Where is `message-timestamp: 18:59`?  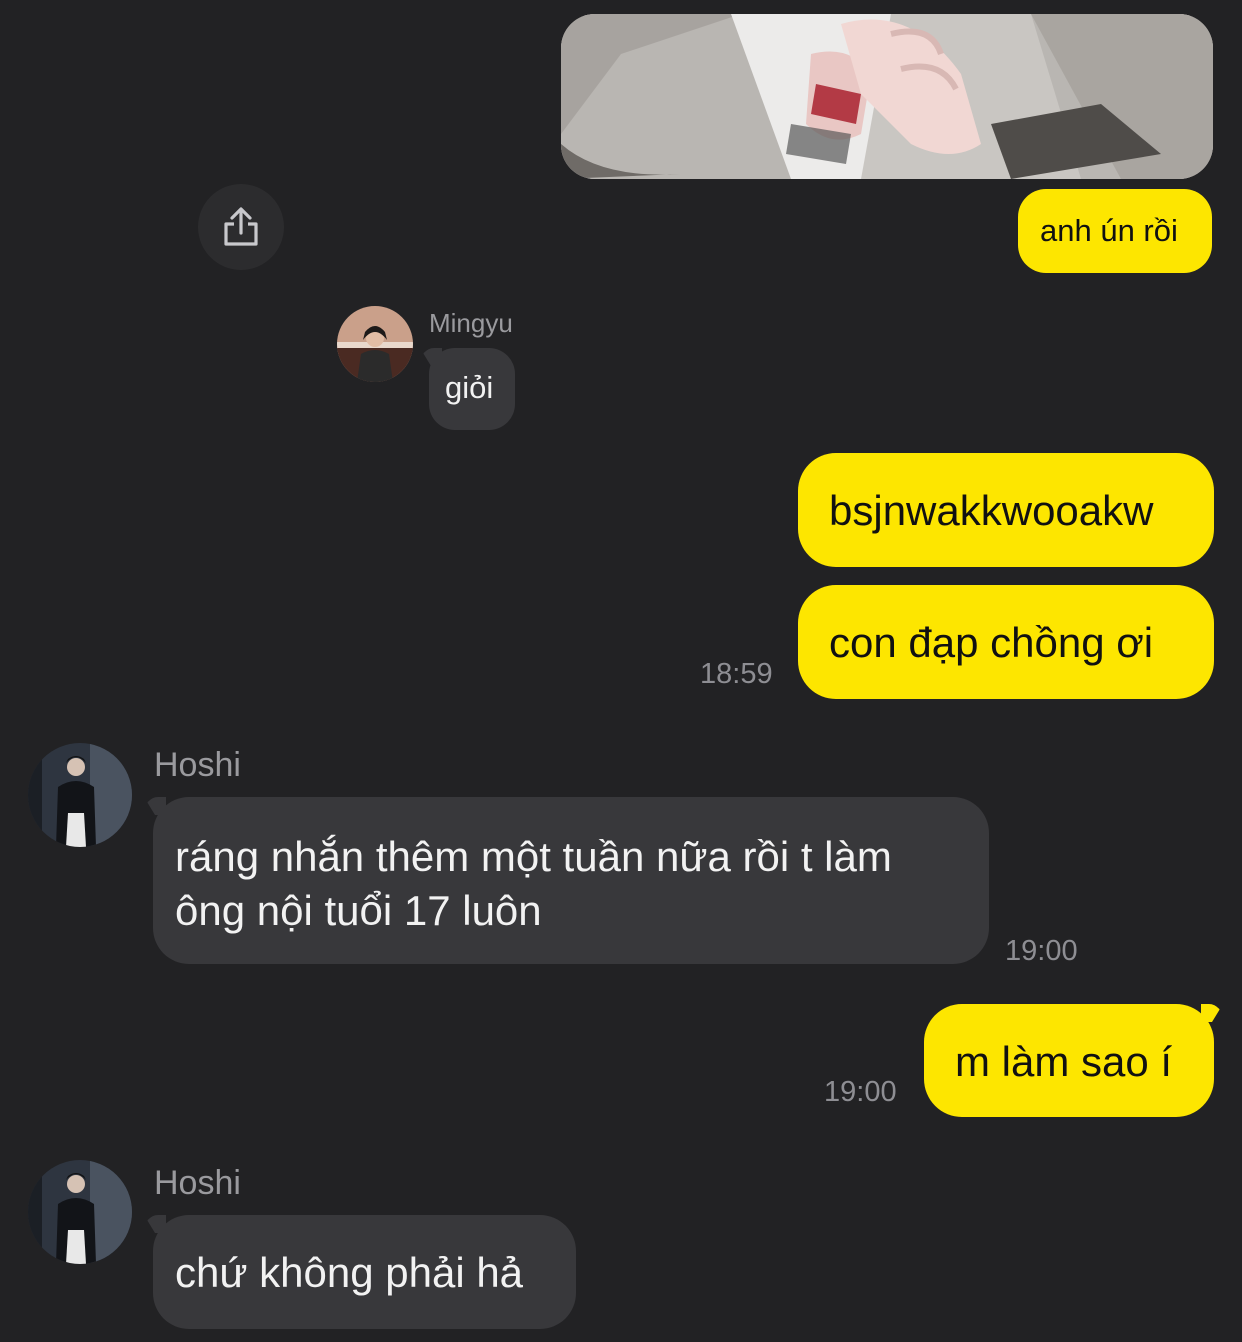
message-timestamp: 18:59 is located at coordinates (736, 674).